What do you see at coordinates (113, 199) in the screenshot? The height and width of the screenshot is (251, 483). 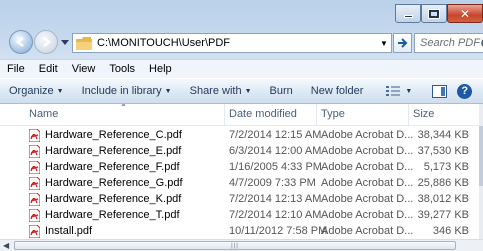 I see `file-name: Hardware_Reference_K.pdf` at bounding box center [113, 199].